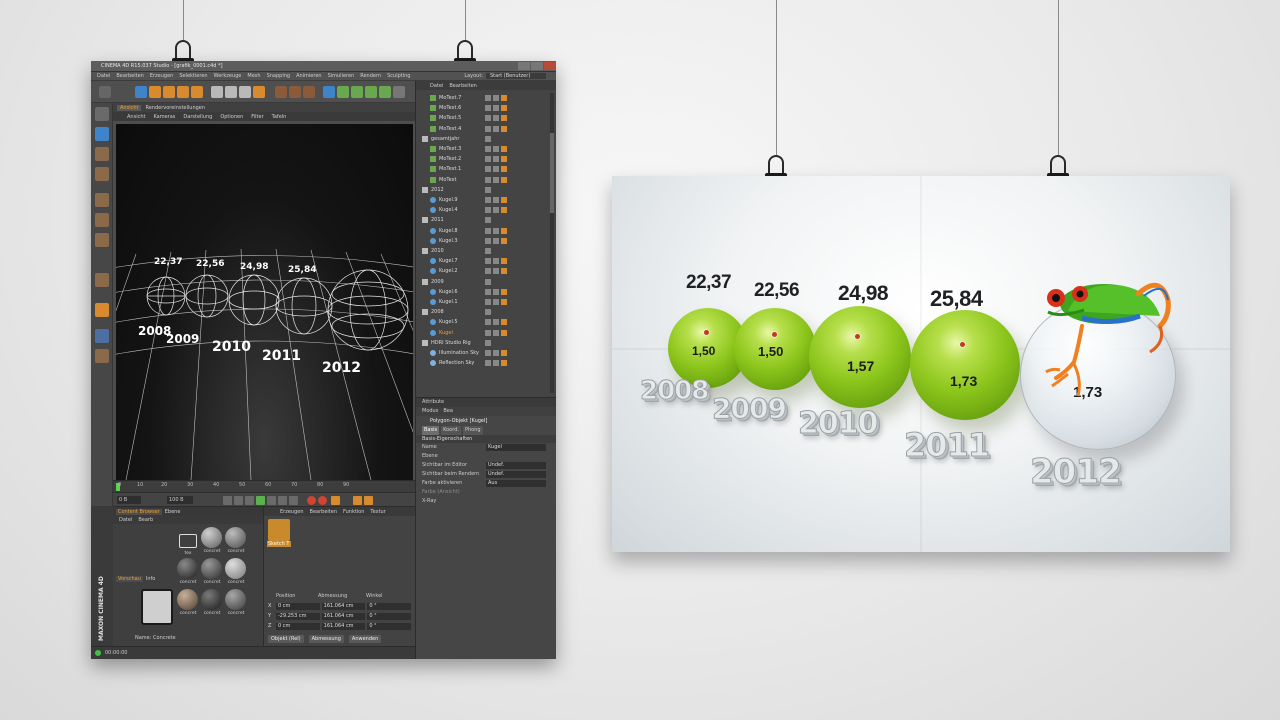 The width and height of the screenshot is (1280, 720). I want to click on tab-vorschau: Vorschau, so click(129, 578).